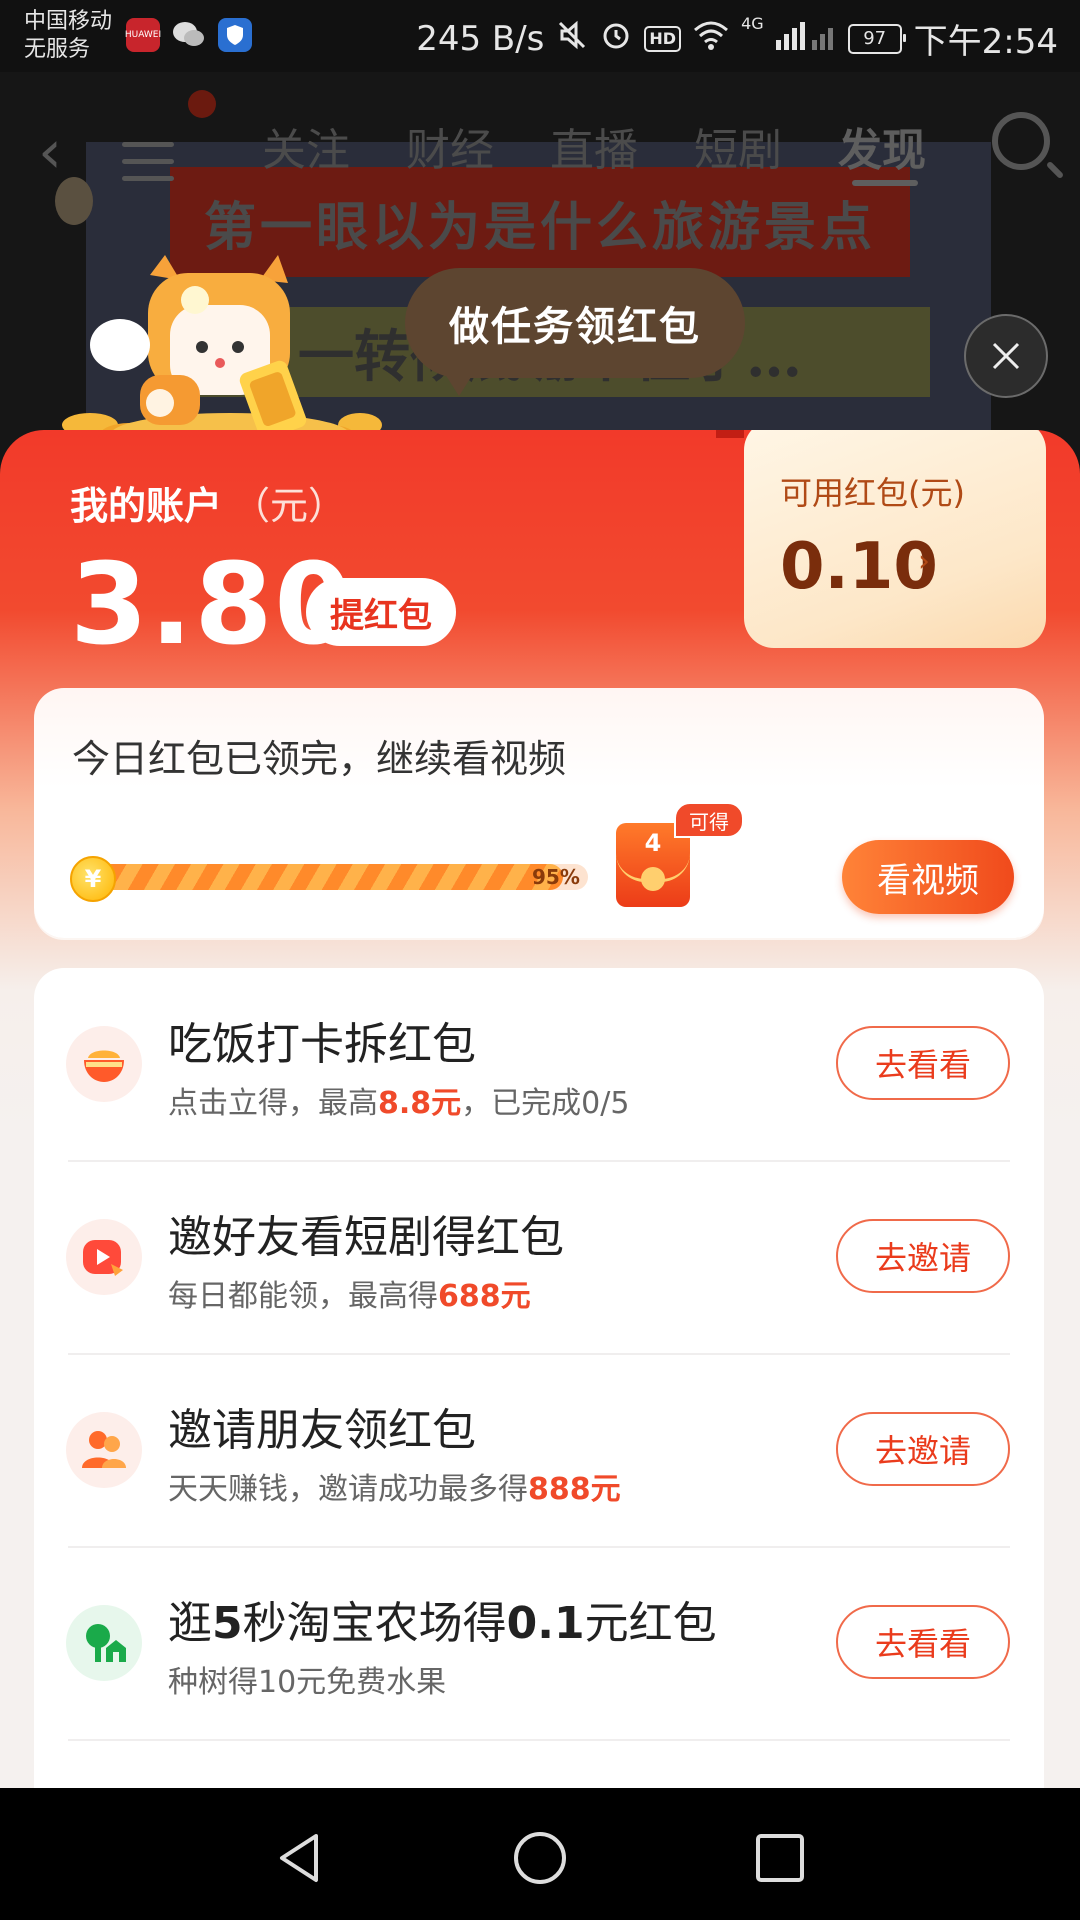 The height and width of the screenshot is (1920, 1080). Describe the element at coordinates (104, 1643) in the screenshot. I see `tree-farm-icon` at that location.